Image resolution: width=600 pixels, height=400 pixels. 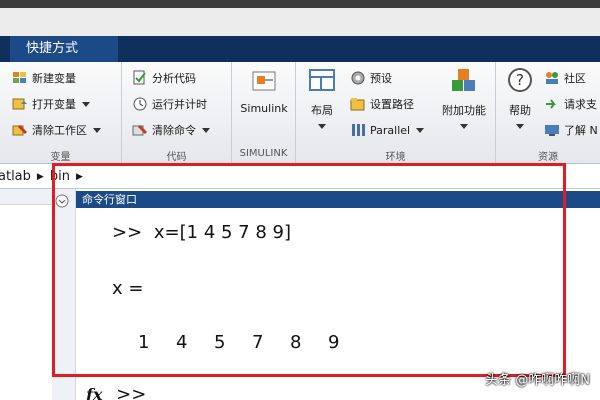 What do you see at coordinates (258, 342) in the screenshot?
I see `output-value: 7` at bounding box center [258, 342].